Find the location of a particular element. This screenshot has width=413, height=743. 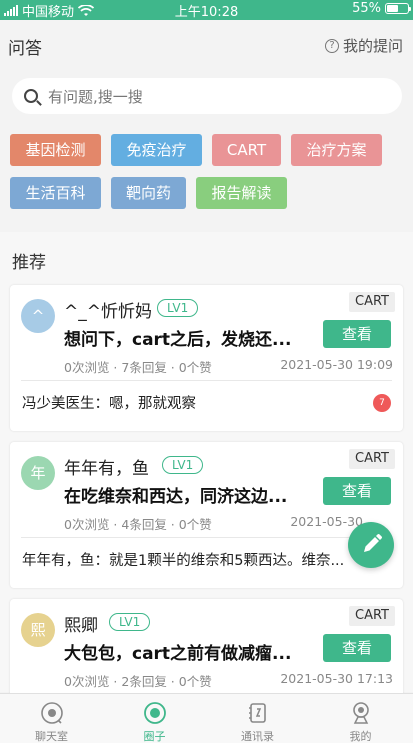

avatar: 熙 is located at coordinates (38, 630).